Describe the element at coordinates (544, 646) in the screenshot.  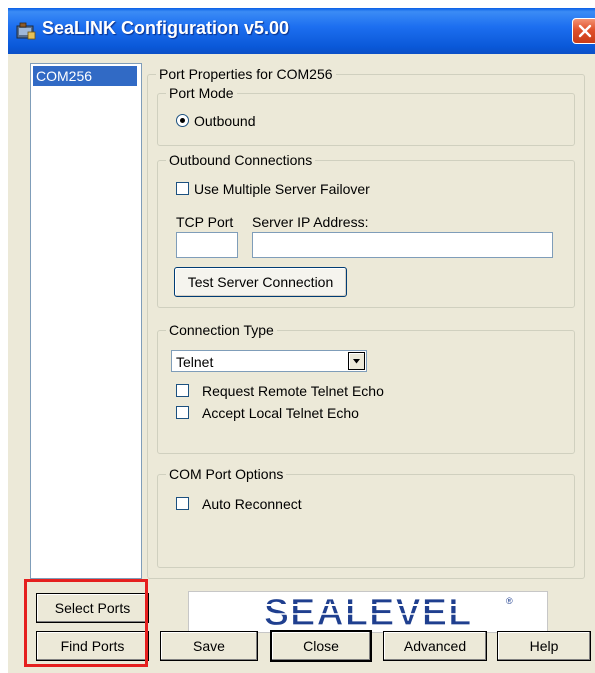
I see `help-button: Help` at that location.